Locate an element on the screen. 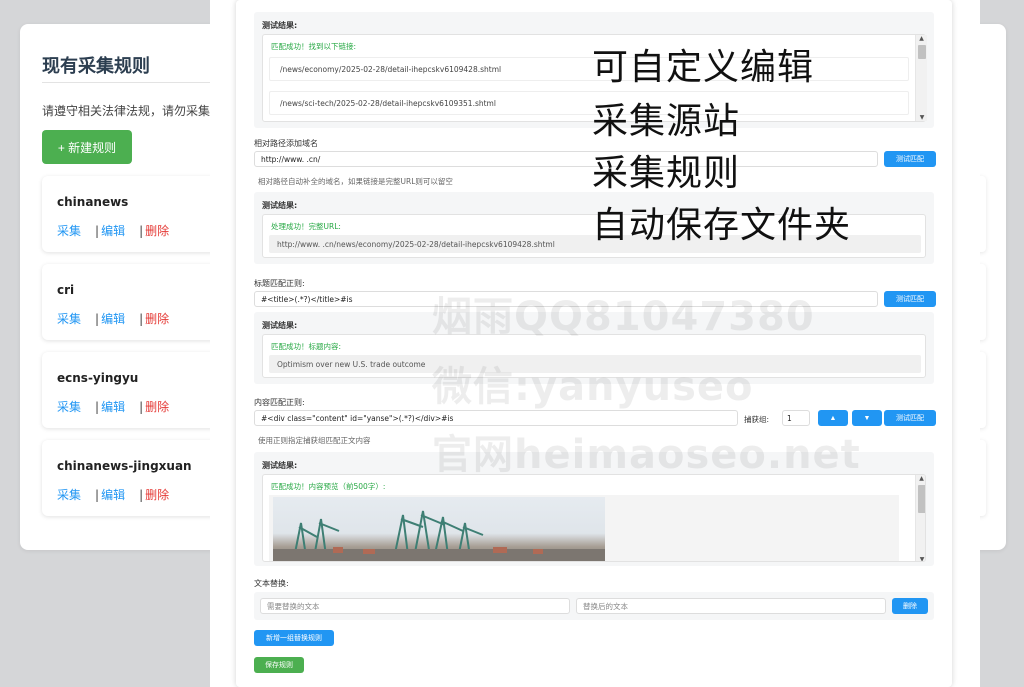 The height and width of the screenshot is (687, 1024). domain-input: http://www. .cn/ is located at coordinates (566, 159).